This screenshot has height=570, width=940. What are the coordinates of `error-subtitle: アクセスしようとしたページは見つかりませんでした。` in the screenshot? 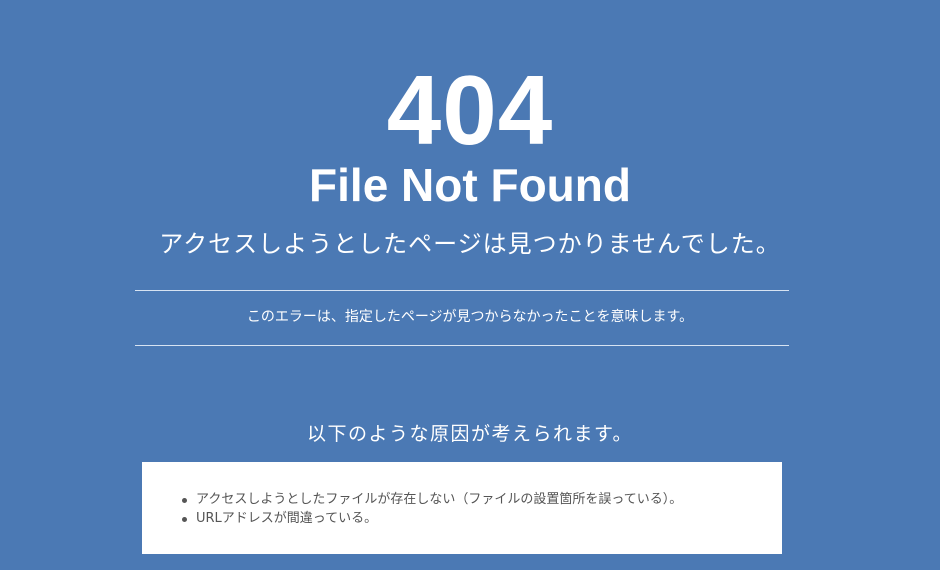 It's located at (470, 244).